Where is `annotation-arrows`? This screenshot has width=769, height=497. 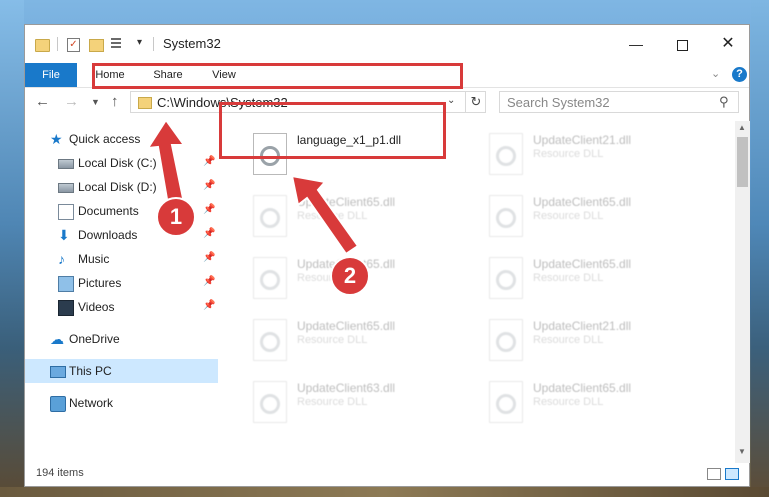
annotation-arrows is located at coordinates (253, 187).